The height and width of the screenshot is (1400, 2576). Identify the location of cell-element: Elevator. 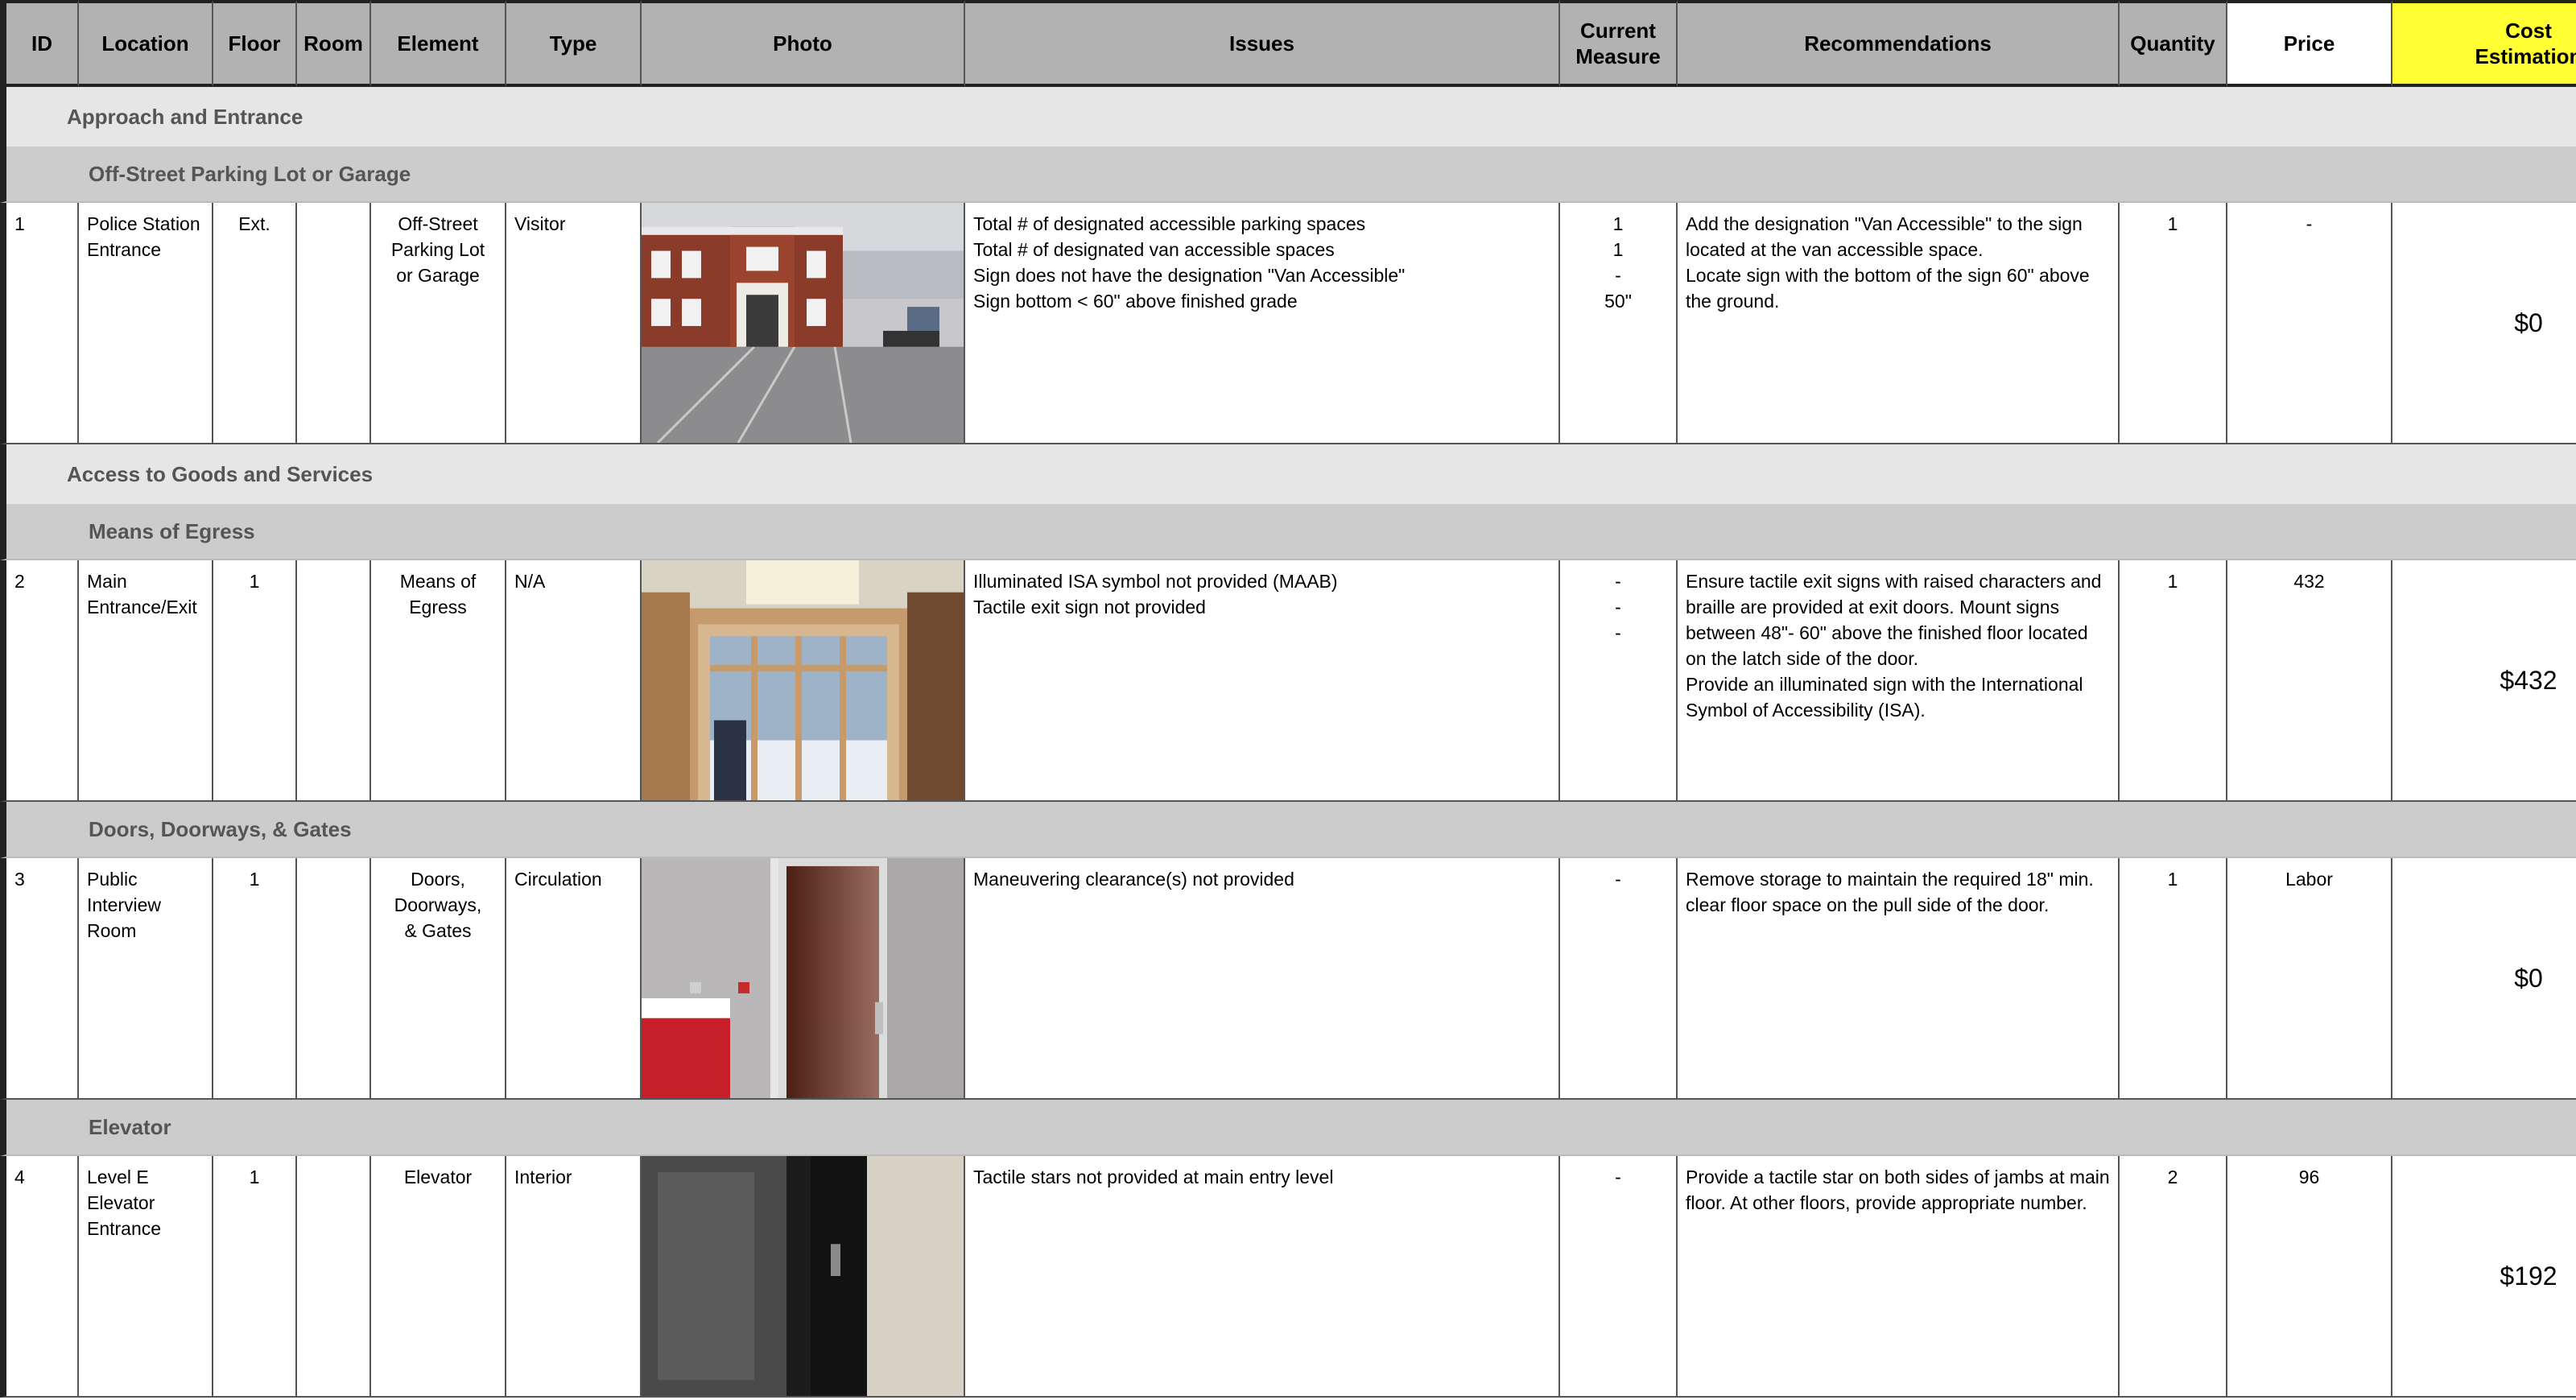
(438, 1277).